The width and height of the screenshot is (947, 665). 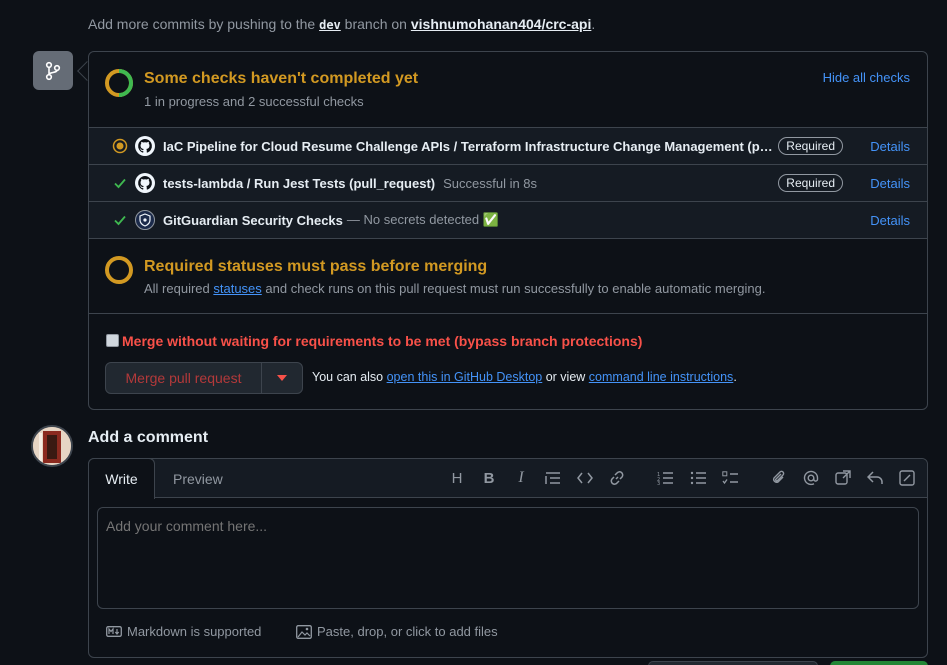 What do you see at coordinates (281, 78) in the screenshot?
I see `checks-title: Some checks haven't completed yet` at bounding box center [281, 78].